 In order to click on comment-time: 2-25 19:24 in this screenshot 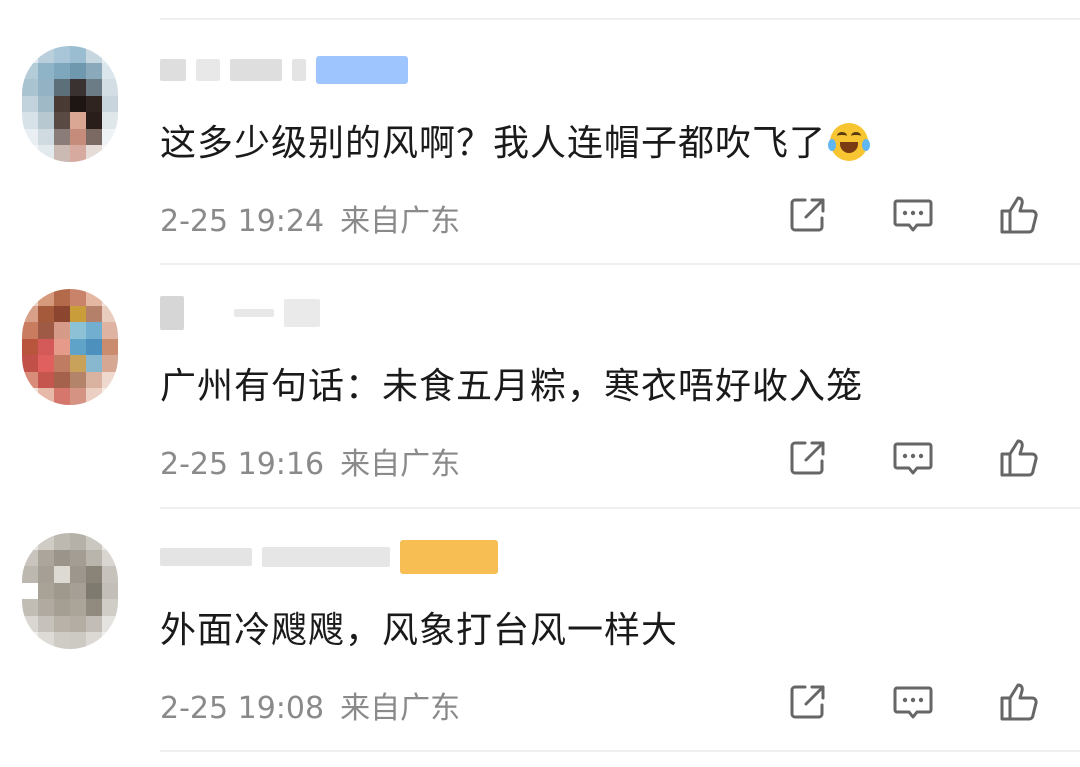, I will do `click(242, 221)`.